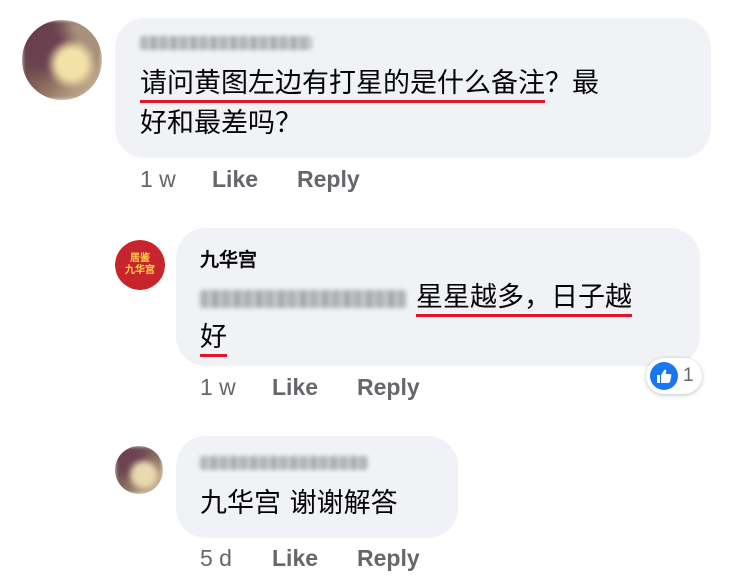 The width and height of the screenshot is (749, 581). I want to click on reply-timestamp: 1 w, so click(218, 387).